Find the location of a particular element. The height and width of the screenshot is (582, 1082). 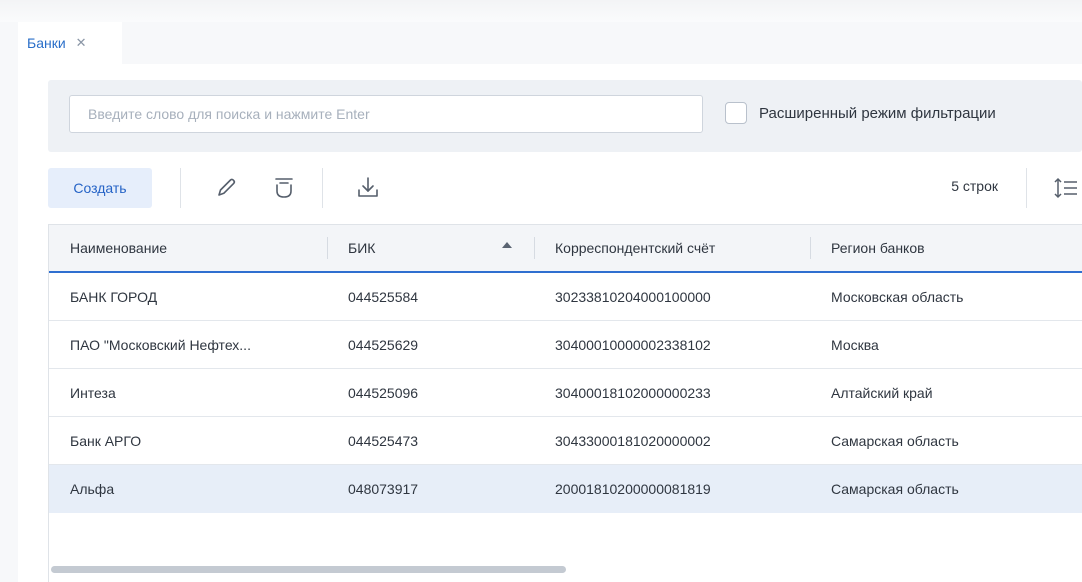

tab-bar: Банки ✕ is located at coordinates (550, 43).